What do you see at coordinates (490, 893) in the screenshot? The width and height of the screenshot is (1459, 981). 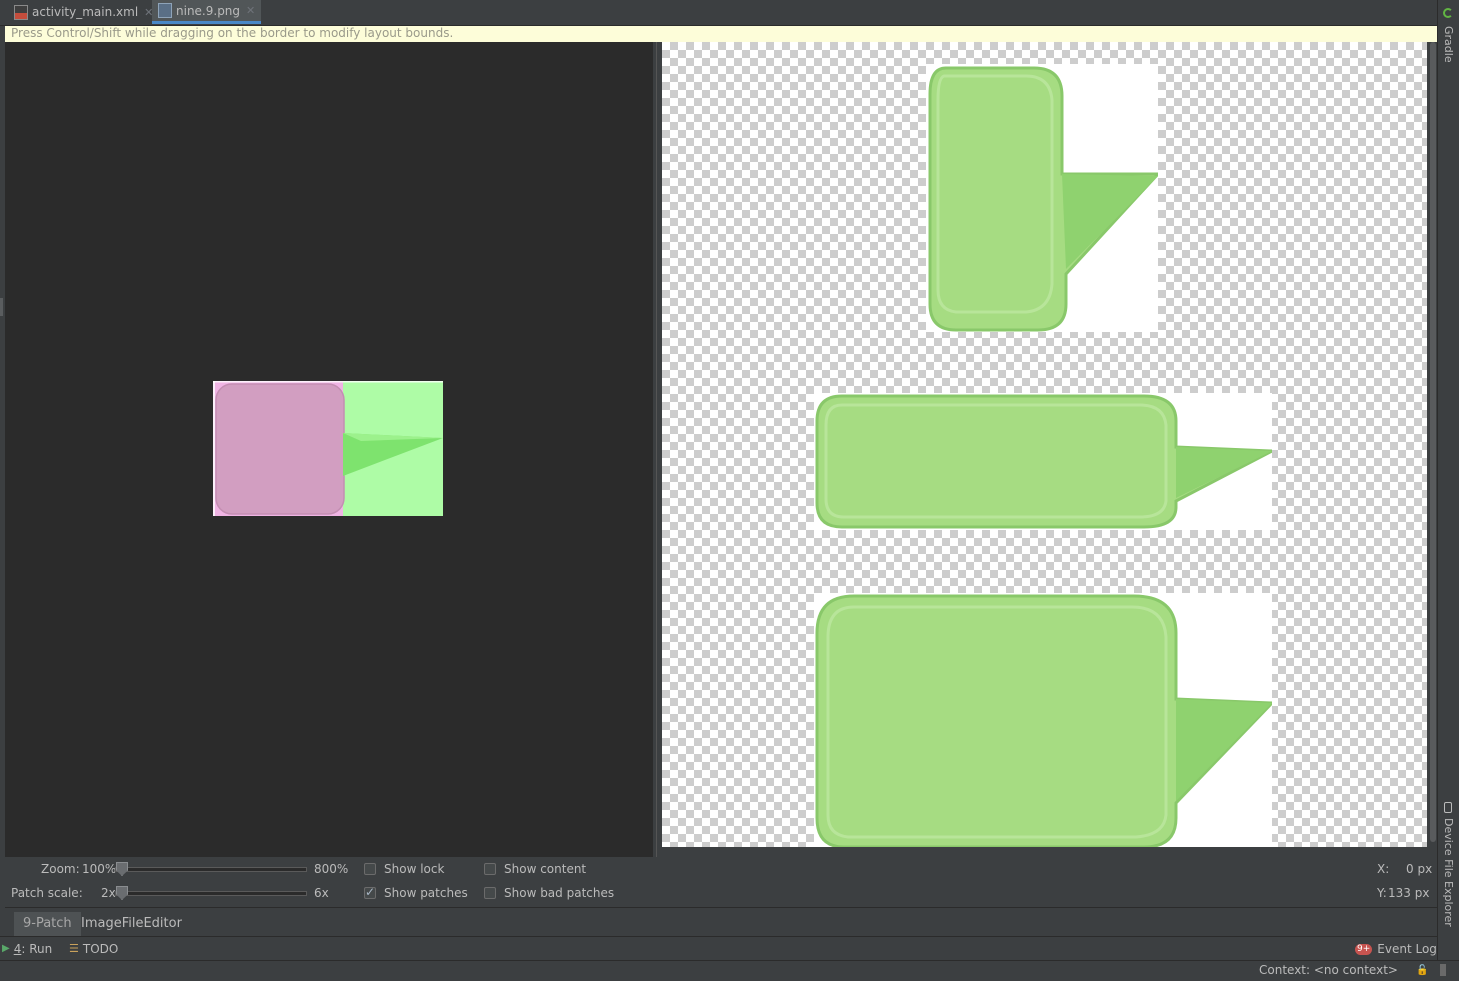 I see `show-bad-patches-checkbox` at bounding box center [490, 893].